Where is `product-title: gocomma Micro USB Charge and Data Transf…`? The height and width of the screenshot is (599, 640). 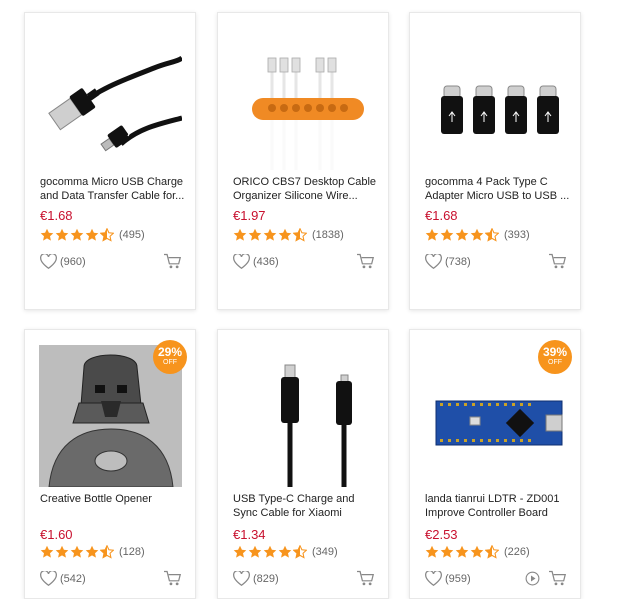 product-title: gocomma Micro USB Charge and Data Transf… is located at coordinates (112, 189).